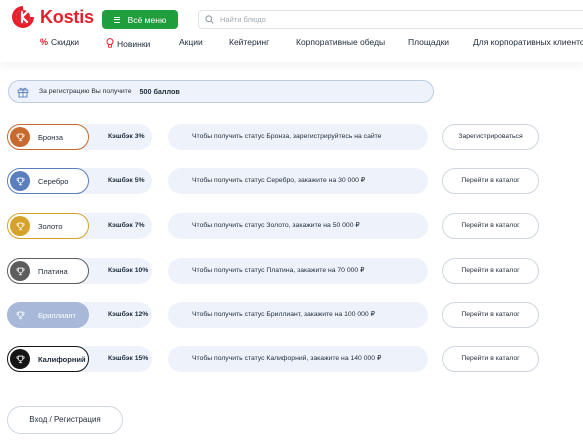  What do you see at coordinates (126, 136) in the screenshot?
I see `level-cashback: Кэшбэк 3%` at bounding box center [126, 136].